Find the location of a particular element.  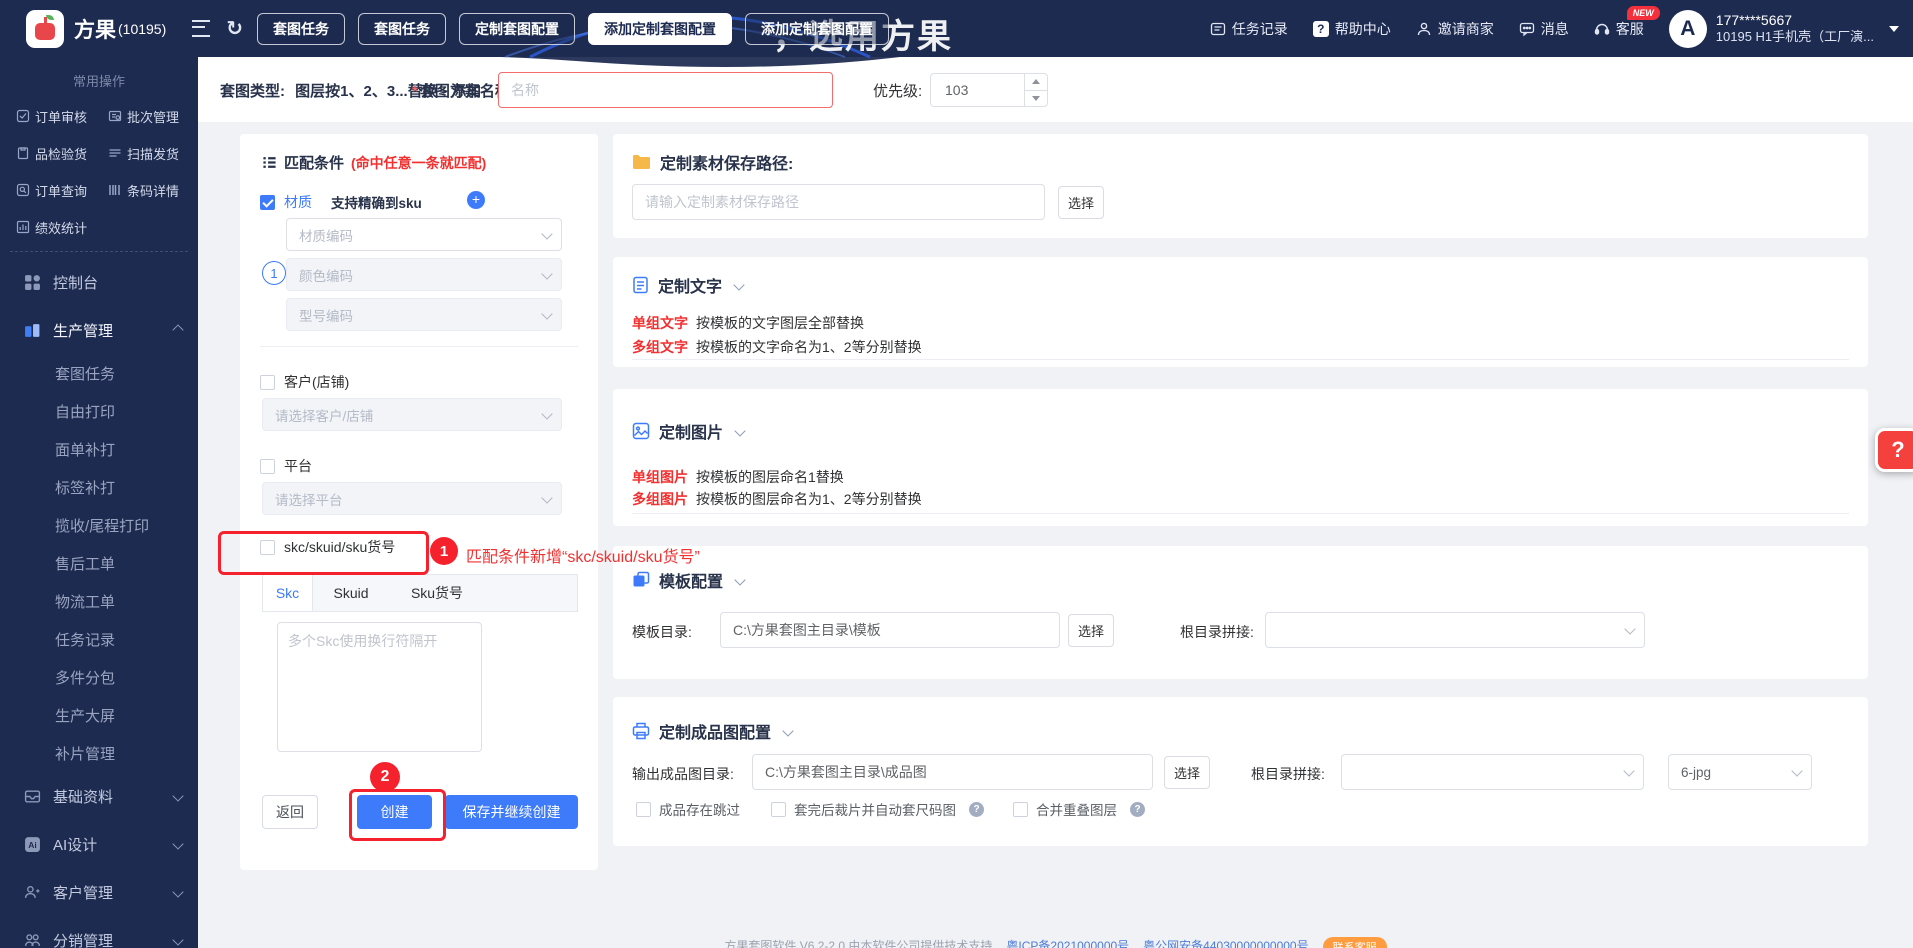

plan-name-input is located at coordinates (665, 90).